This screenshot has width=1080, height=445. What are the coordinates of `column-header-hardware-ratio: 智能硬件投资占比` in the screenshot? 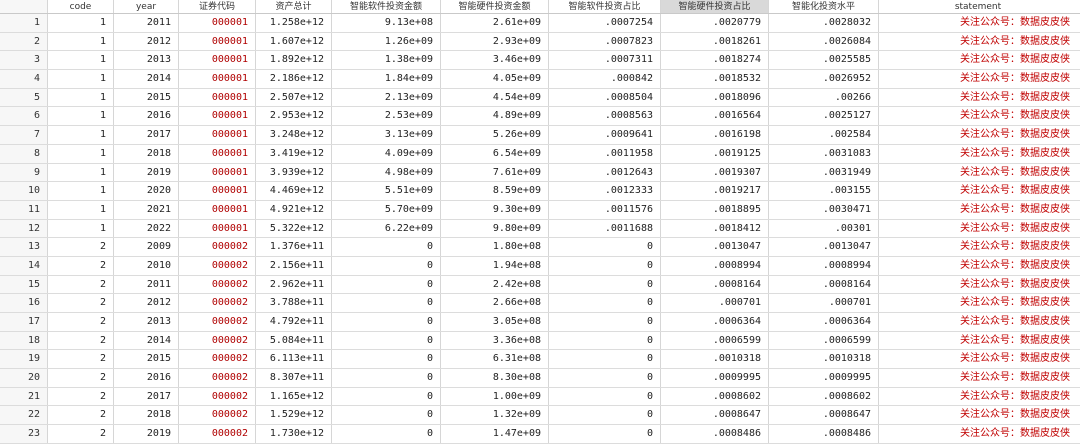 It's located at (715, 6).